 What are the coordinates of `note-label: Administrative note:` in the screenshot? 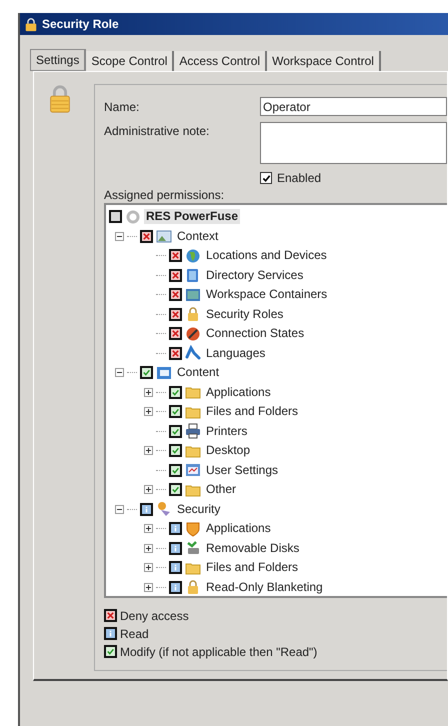 It's located at (157, 131).